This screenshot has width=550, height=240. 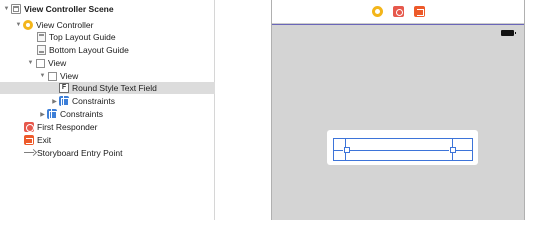 What do you see at coordinates (114, 88) in the screenshot?
I see `outline-item-label: Round Style Text Field` at bounding box center [114, 88].